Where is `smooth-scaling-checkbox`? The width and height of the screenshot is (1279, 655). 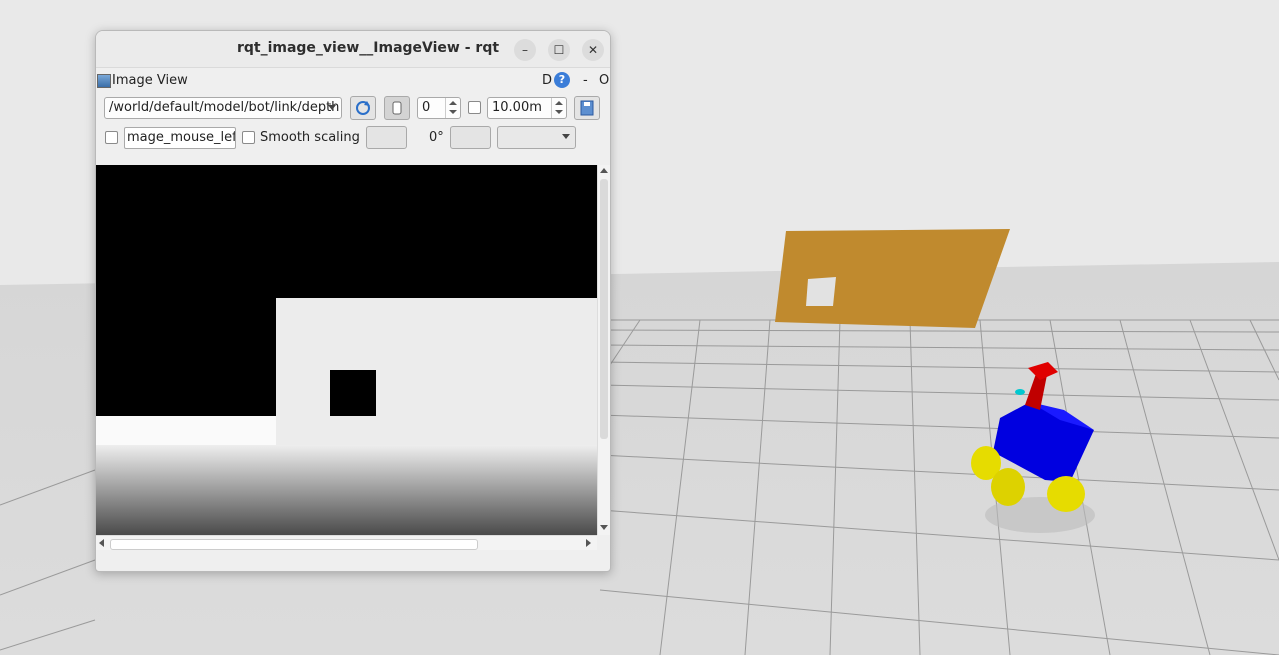
smooth-scaling-checkbox is located at coordinates (248, 137).